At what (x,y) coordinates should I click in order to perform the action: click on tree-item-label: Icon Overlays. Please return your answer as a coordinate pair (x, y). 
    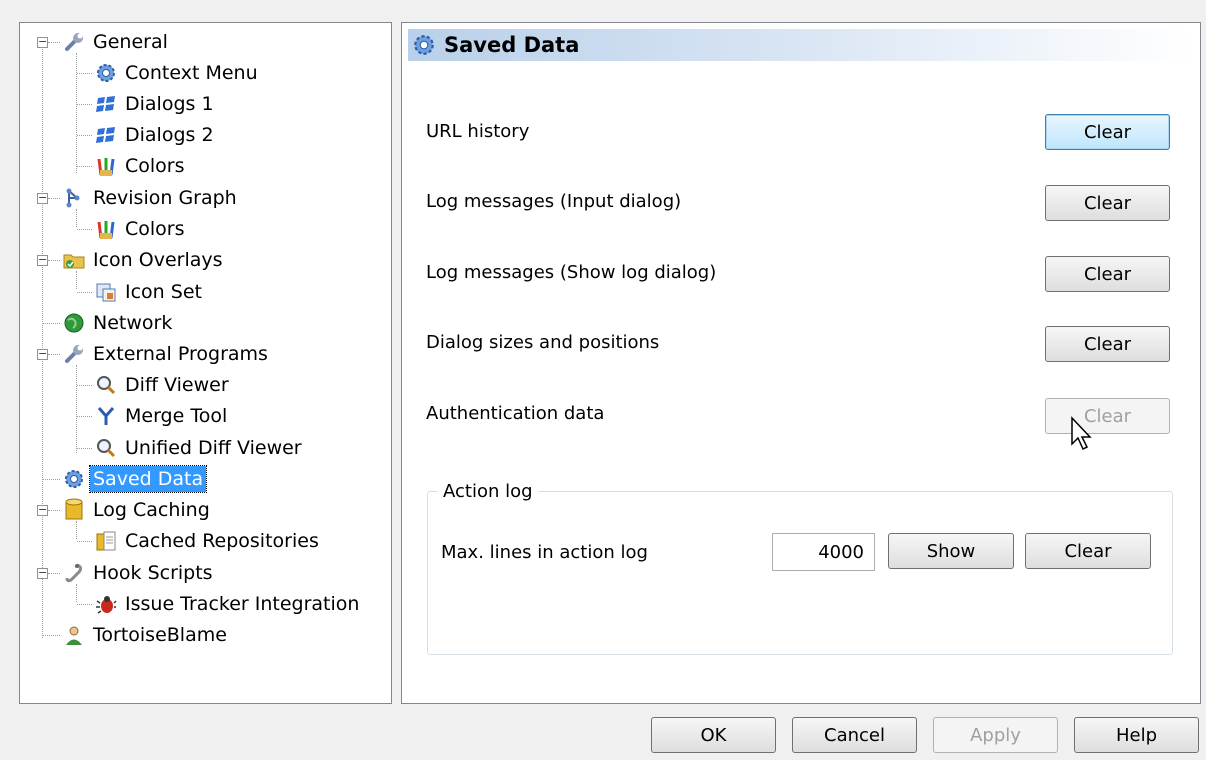
    Looking at the image, I should click on (158, 260).